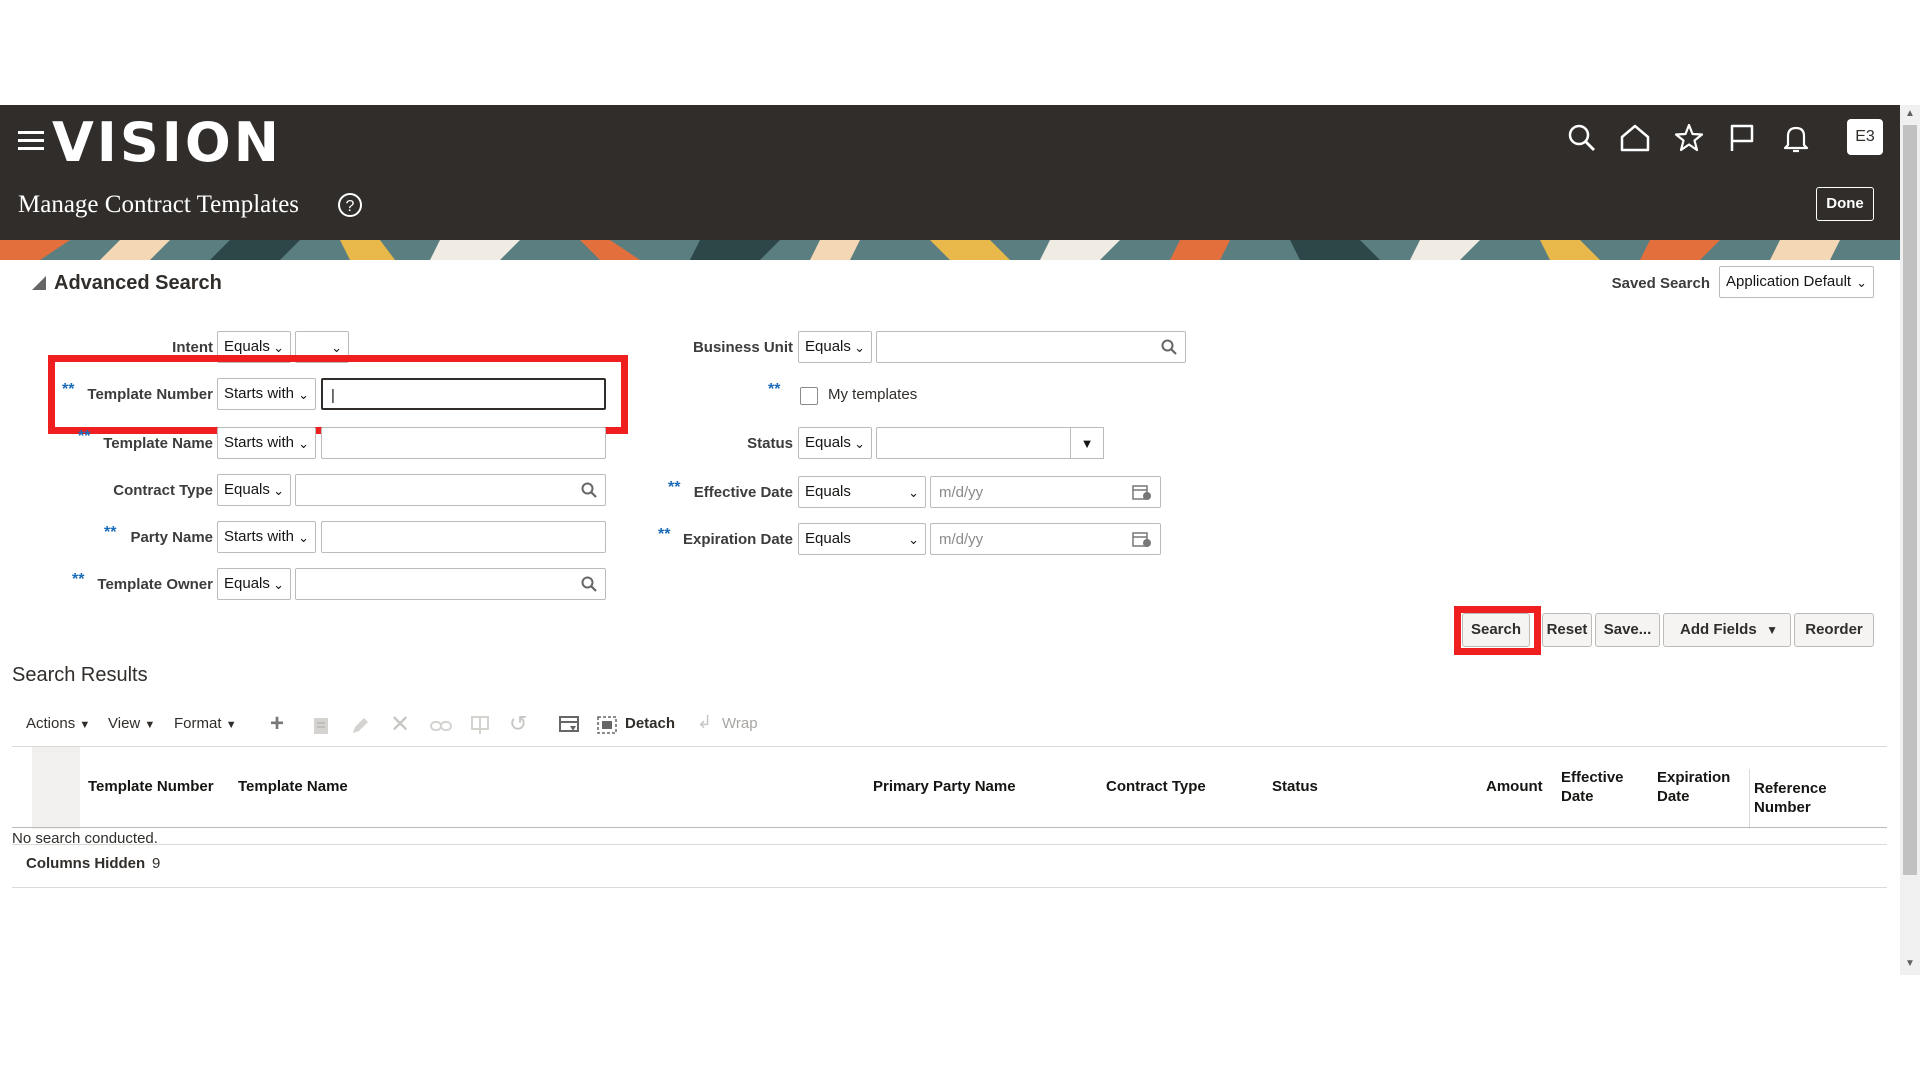 The width and height of the screenshot is (1920, 1080). Describe the element at coordinates (247, 583) in the screenshot. I see `template-owner-operator-value: Equals` at that location.